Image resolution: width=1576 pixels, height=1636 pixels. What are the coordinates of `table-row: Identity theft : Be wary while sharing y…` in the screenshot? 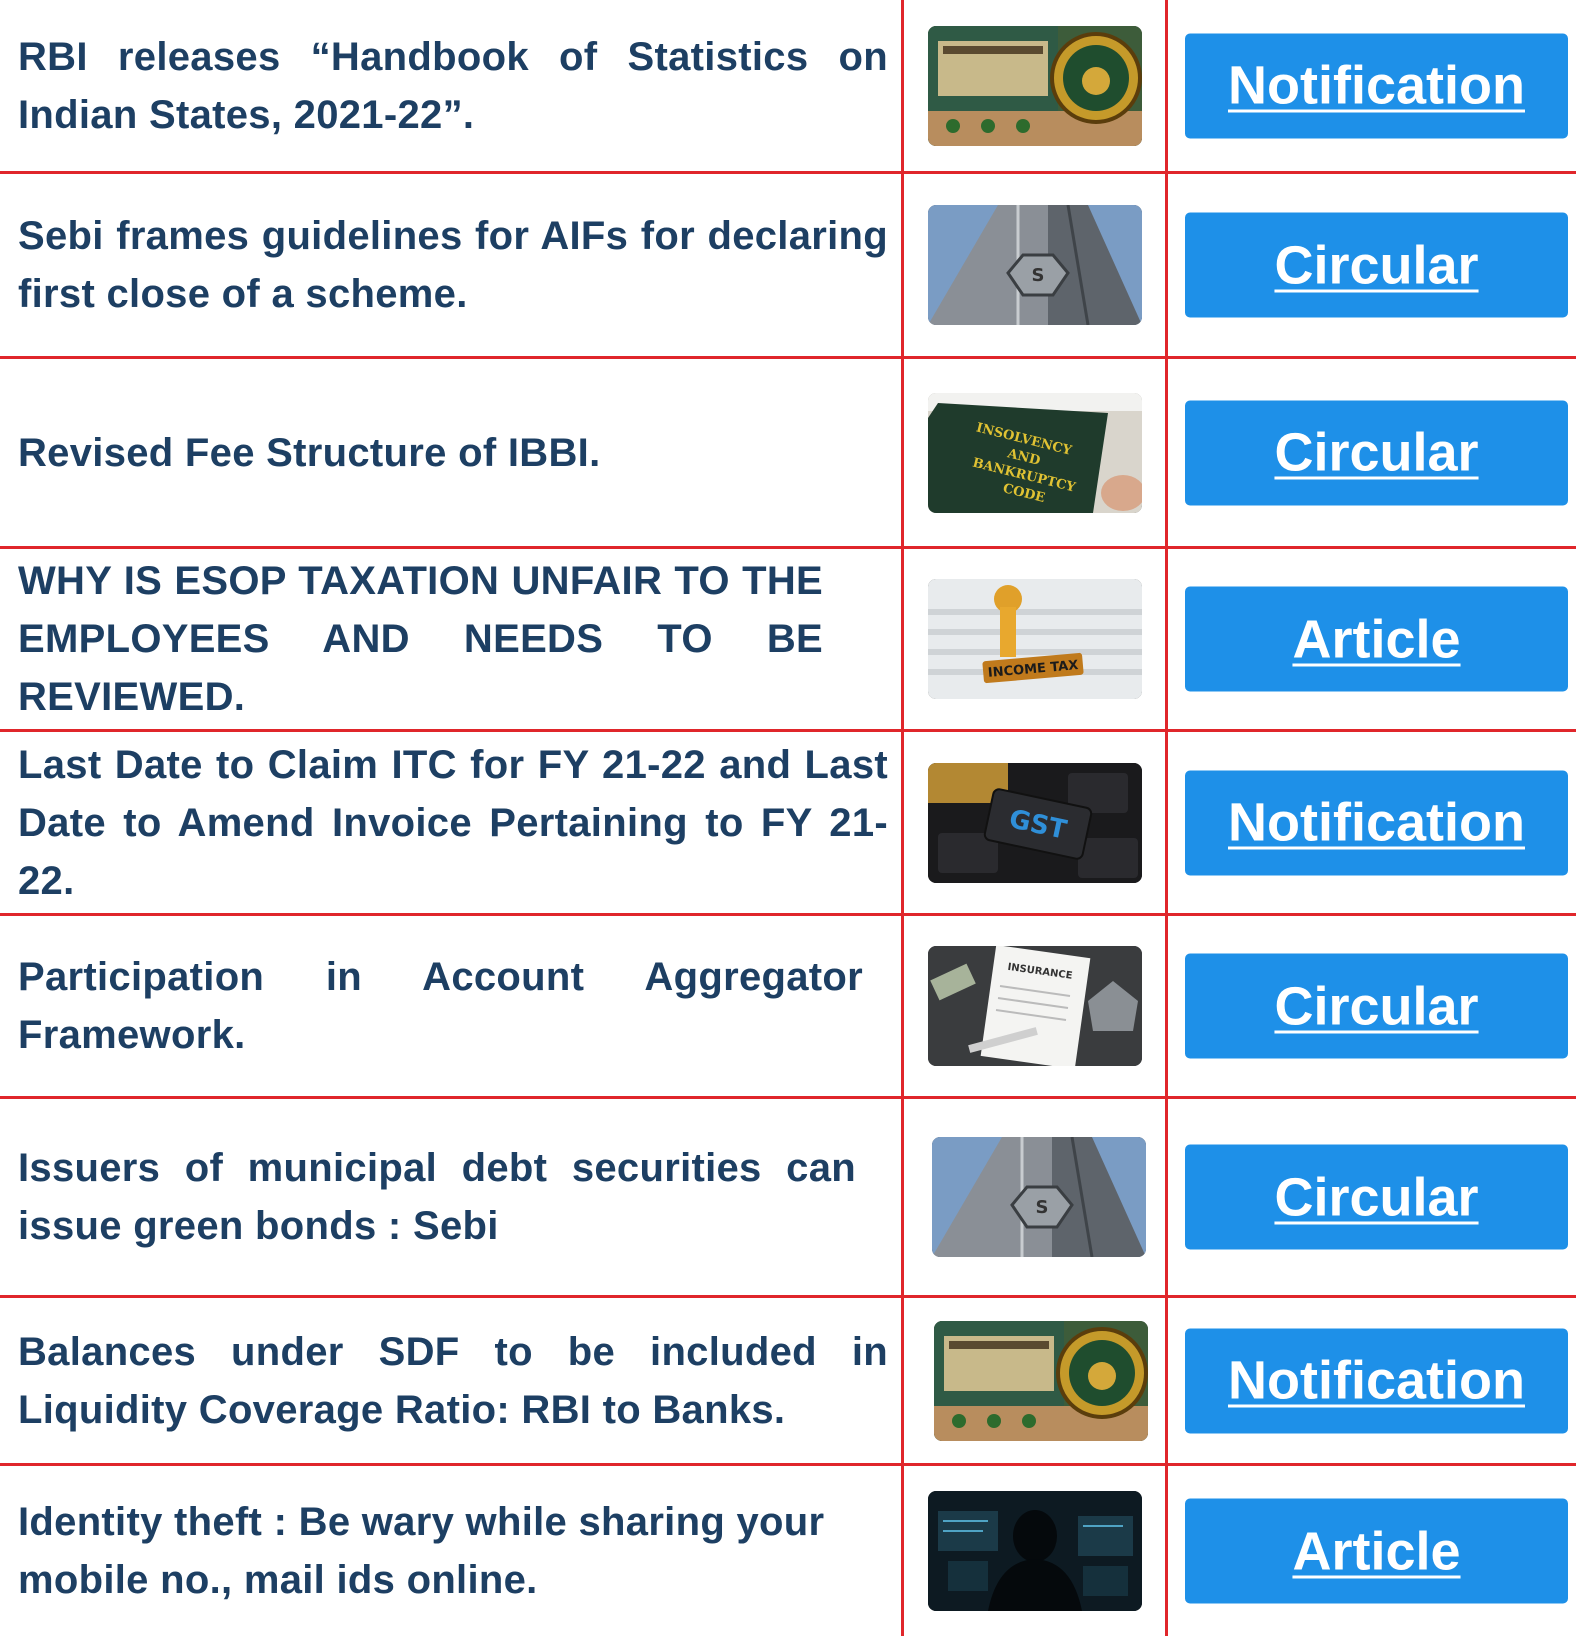 It's located at (788, 1551).